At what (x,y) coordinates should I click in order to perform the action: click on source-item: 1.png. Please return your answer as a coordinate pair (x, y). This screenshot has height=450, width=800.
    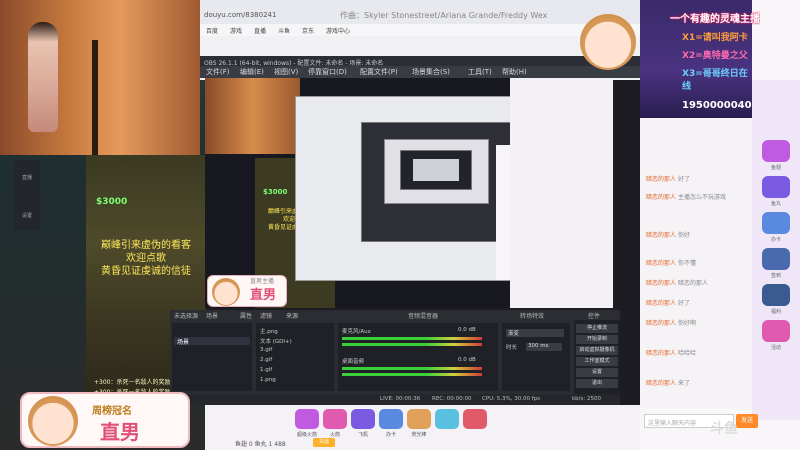
    Looking at the image, I should click on (268, 380).